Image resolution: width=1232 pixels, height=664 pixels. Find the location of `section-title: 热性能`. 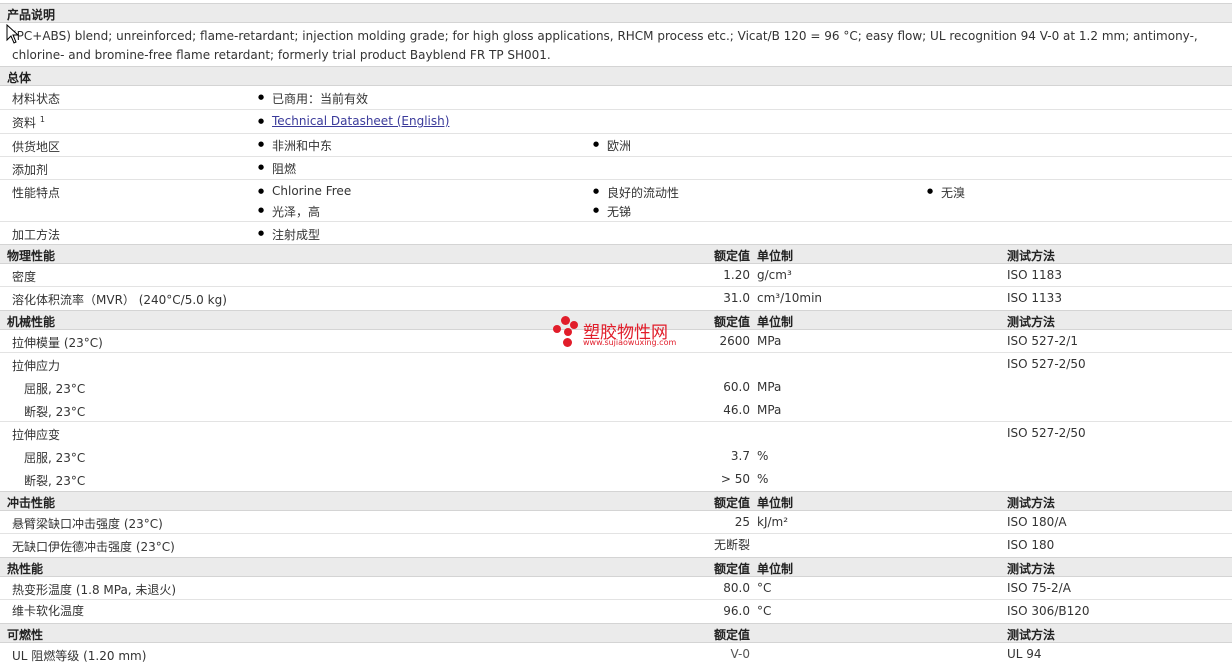

section-title: 热性能 is located at coordinates (25, 569).